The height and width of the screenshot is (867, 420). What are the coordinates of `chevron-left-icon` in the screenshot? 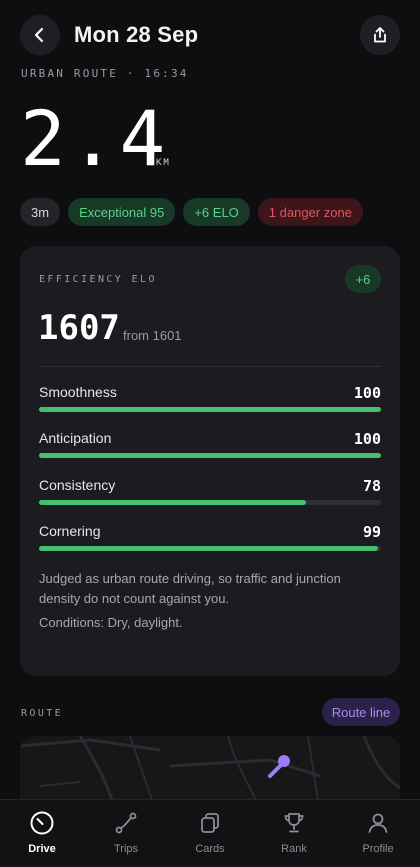 It's located at (39, 35).